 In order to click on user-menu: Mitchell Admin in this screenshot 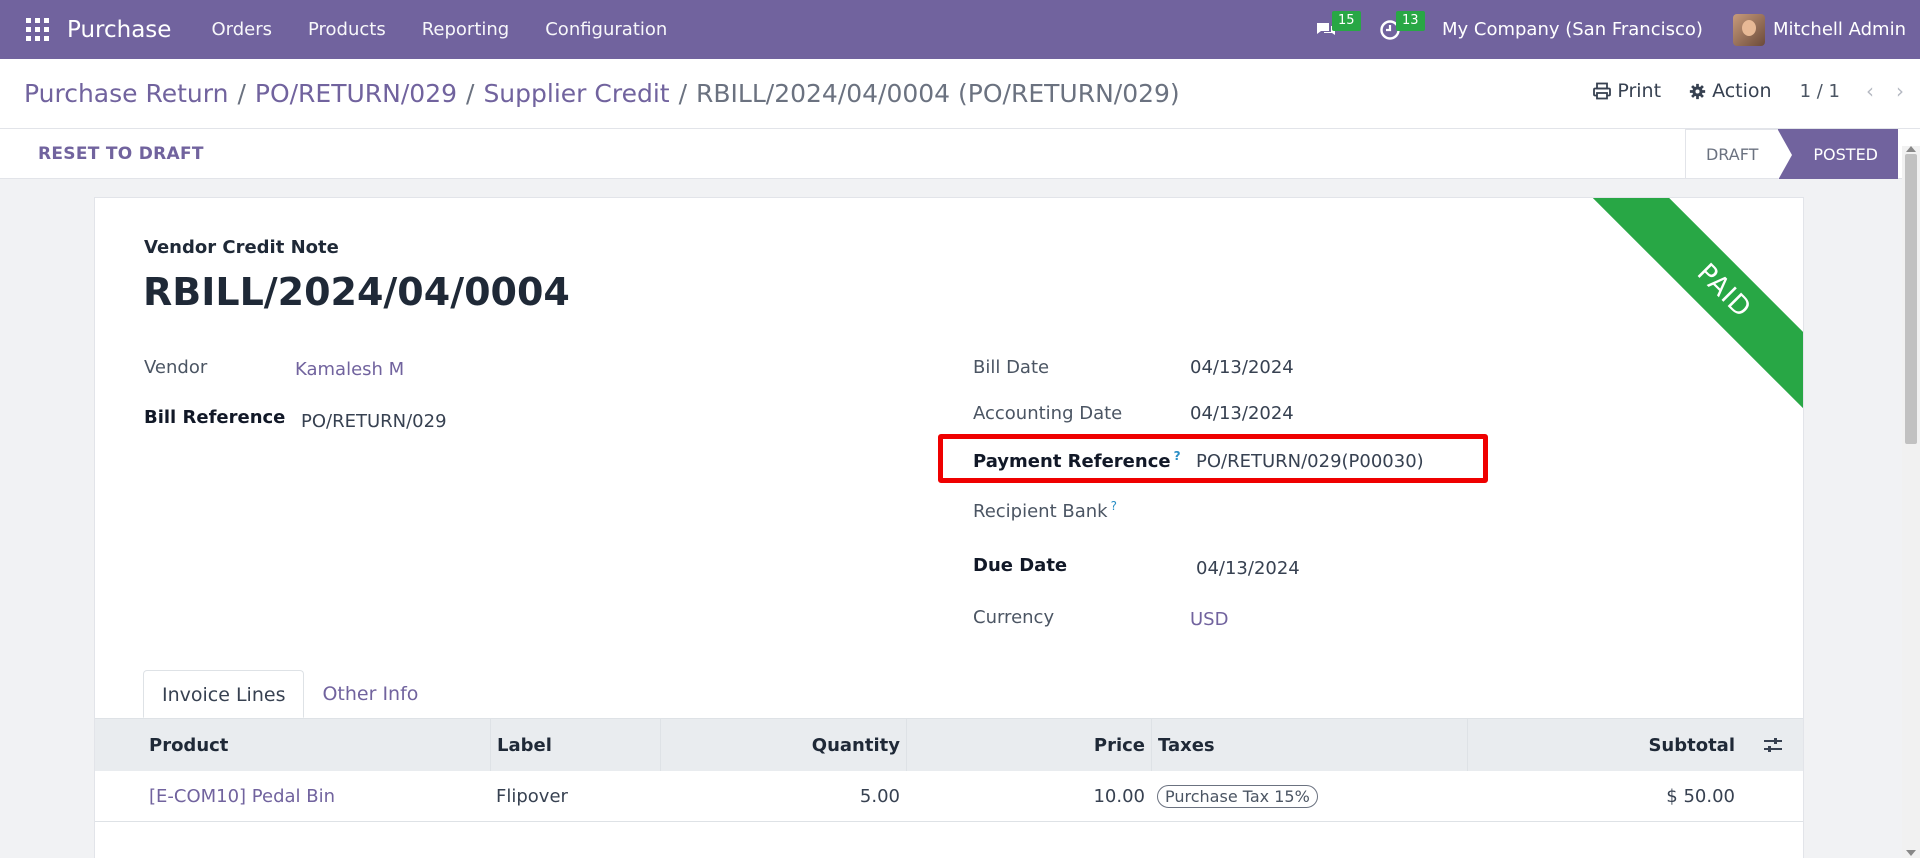, I will do `click(1819, 29)`.